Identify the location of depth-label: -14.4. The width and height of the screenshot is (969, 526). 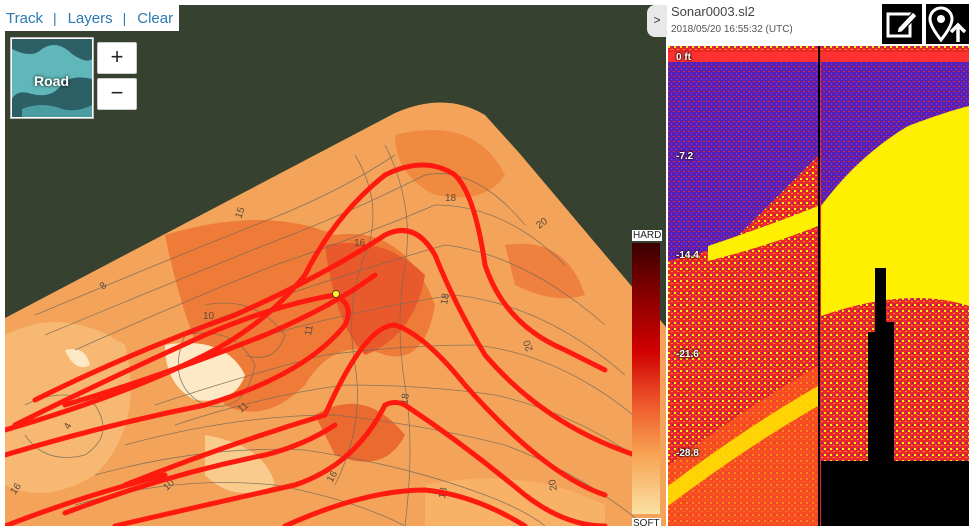
(687, 255).